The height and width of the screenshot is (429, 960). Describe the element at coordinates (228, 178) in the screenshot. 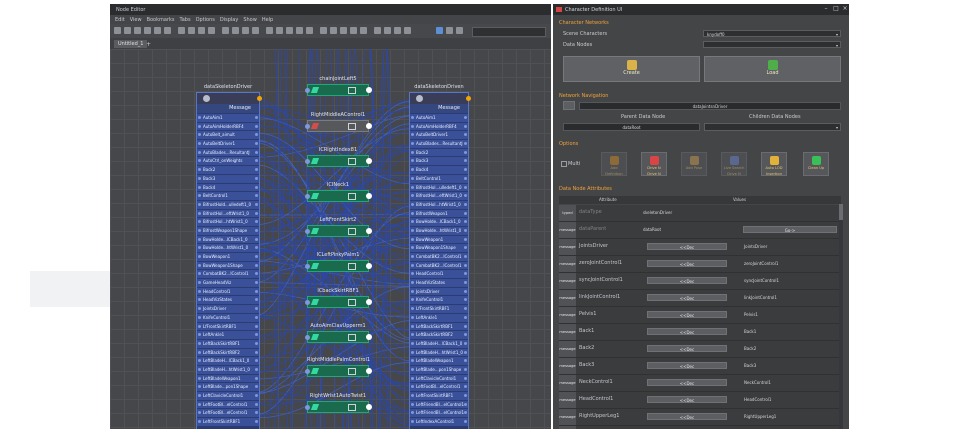

I see `node-attribute-row: Back3` at that location.